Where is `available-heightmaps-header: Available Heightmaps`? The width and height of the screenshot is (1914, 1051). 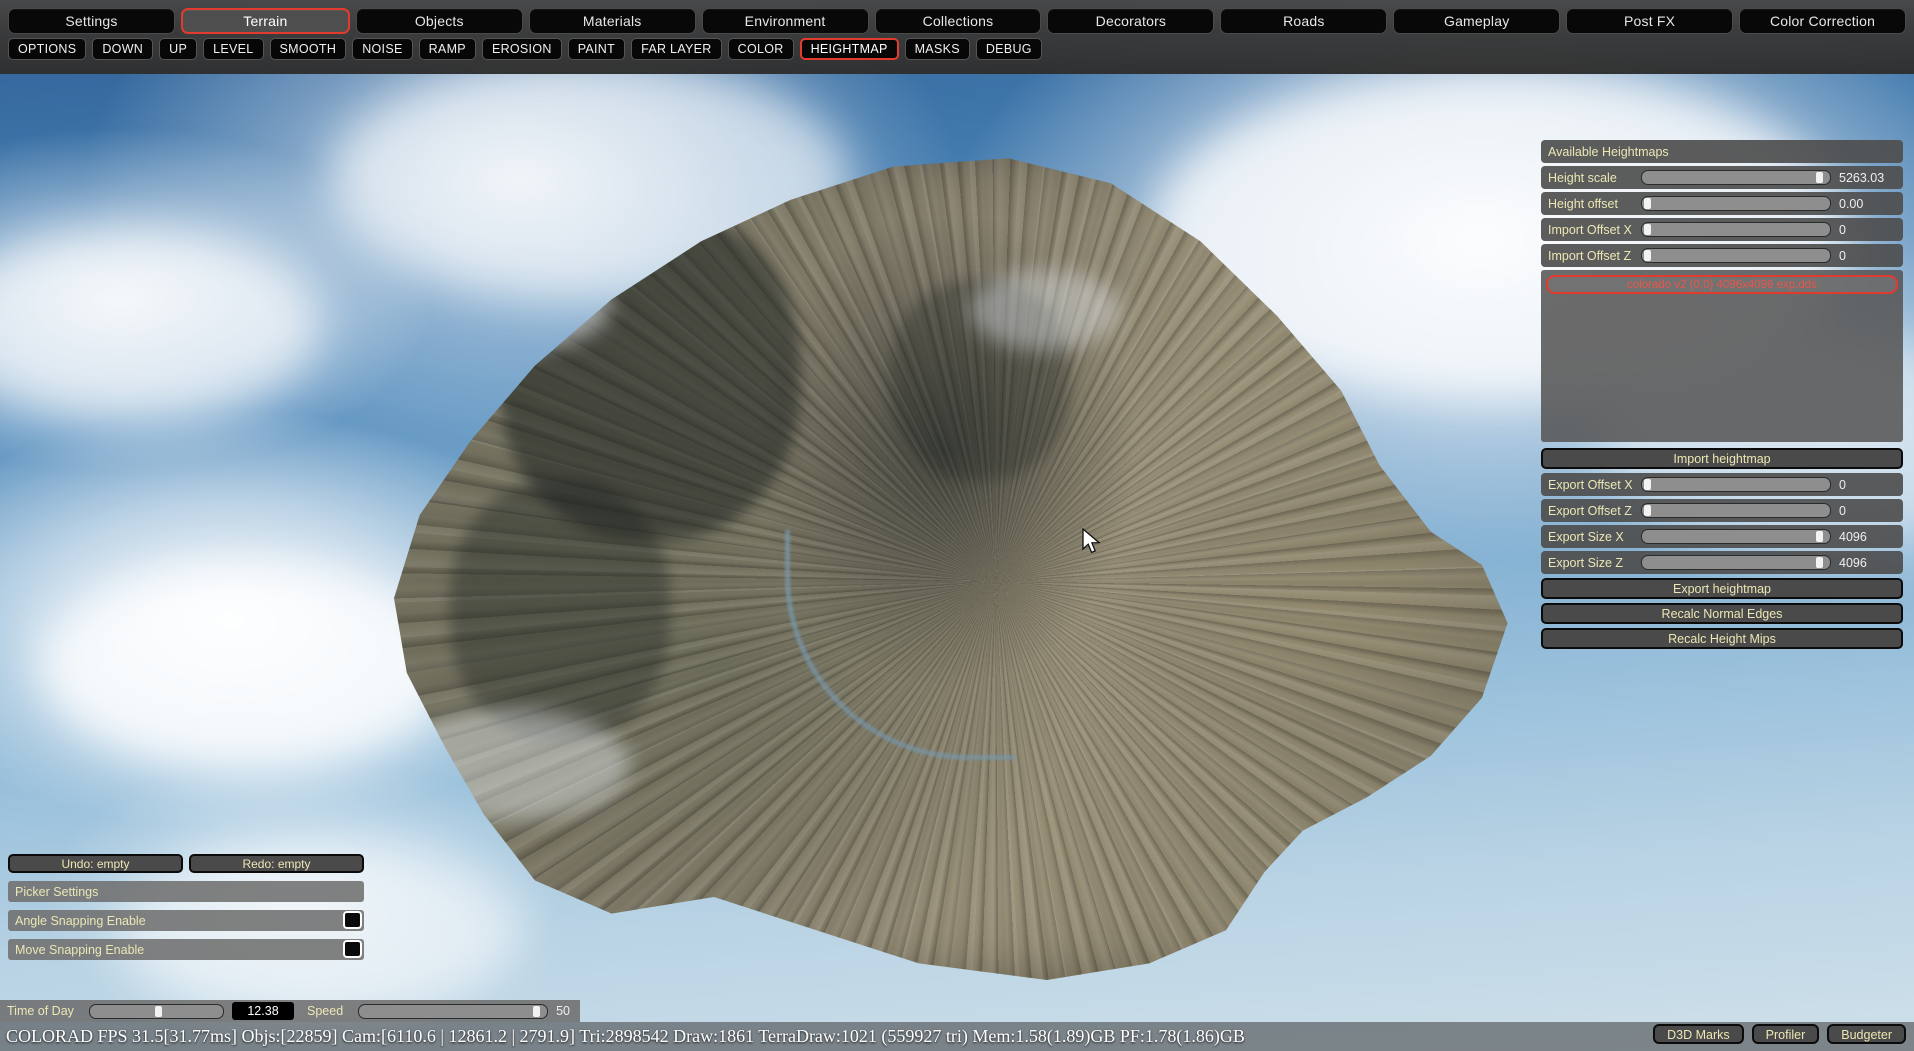 available-heightmaps-header: Available Heightmaps is located at coordinates (1722, 151).